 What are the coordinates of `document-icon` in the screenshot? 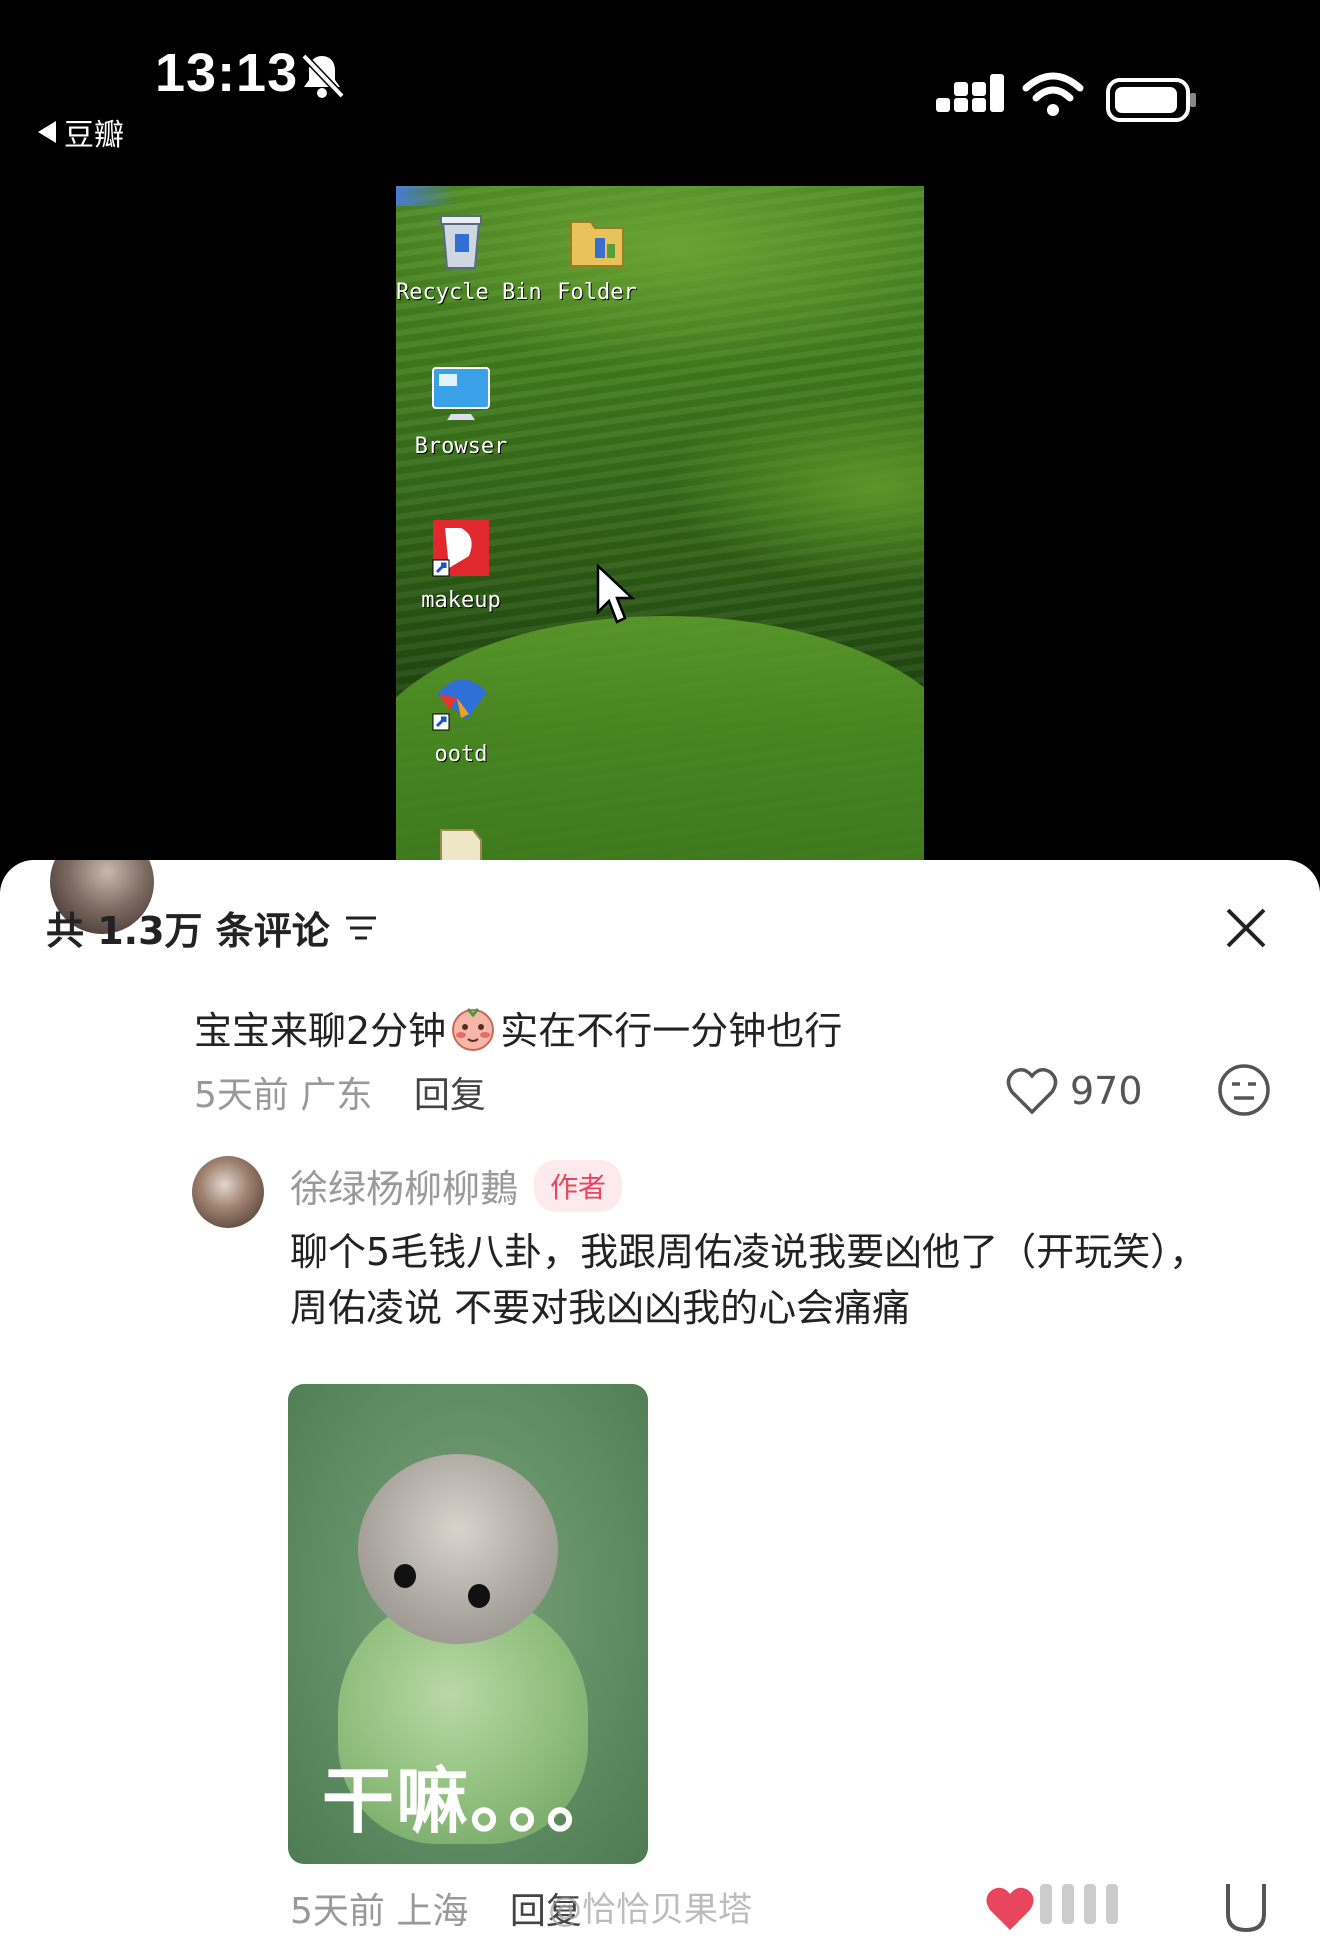 It's located at (461, 844).